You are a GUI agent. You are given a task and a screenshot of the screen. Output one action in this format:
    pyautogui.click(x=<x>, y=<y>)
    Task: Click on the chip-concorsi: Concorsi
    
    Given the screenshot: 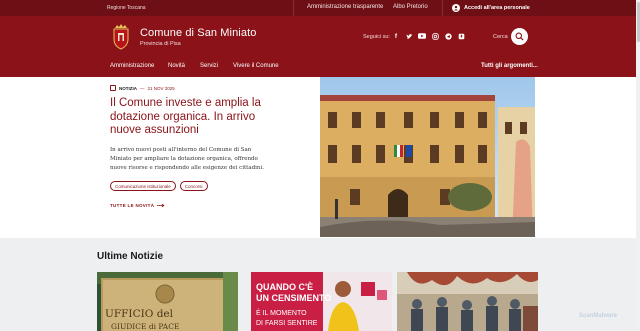 What is the action you would take?
    pyautogui.click(x=193, y=186)
    